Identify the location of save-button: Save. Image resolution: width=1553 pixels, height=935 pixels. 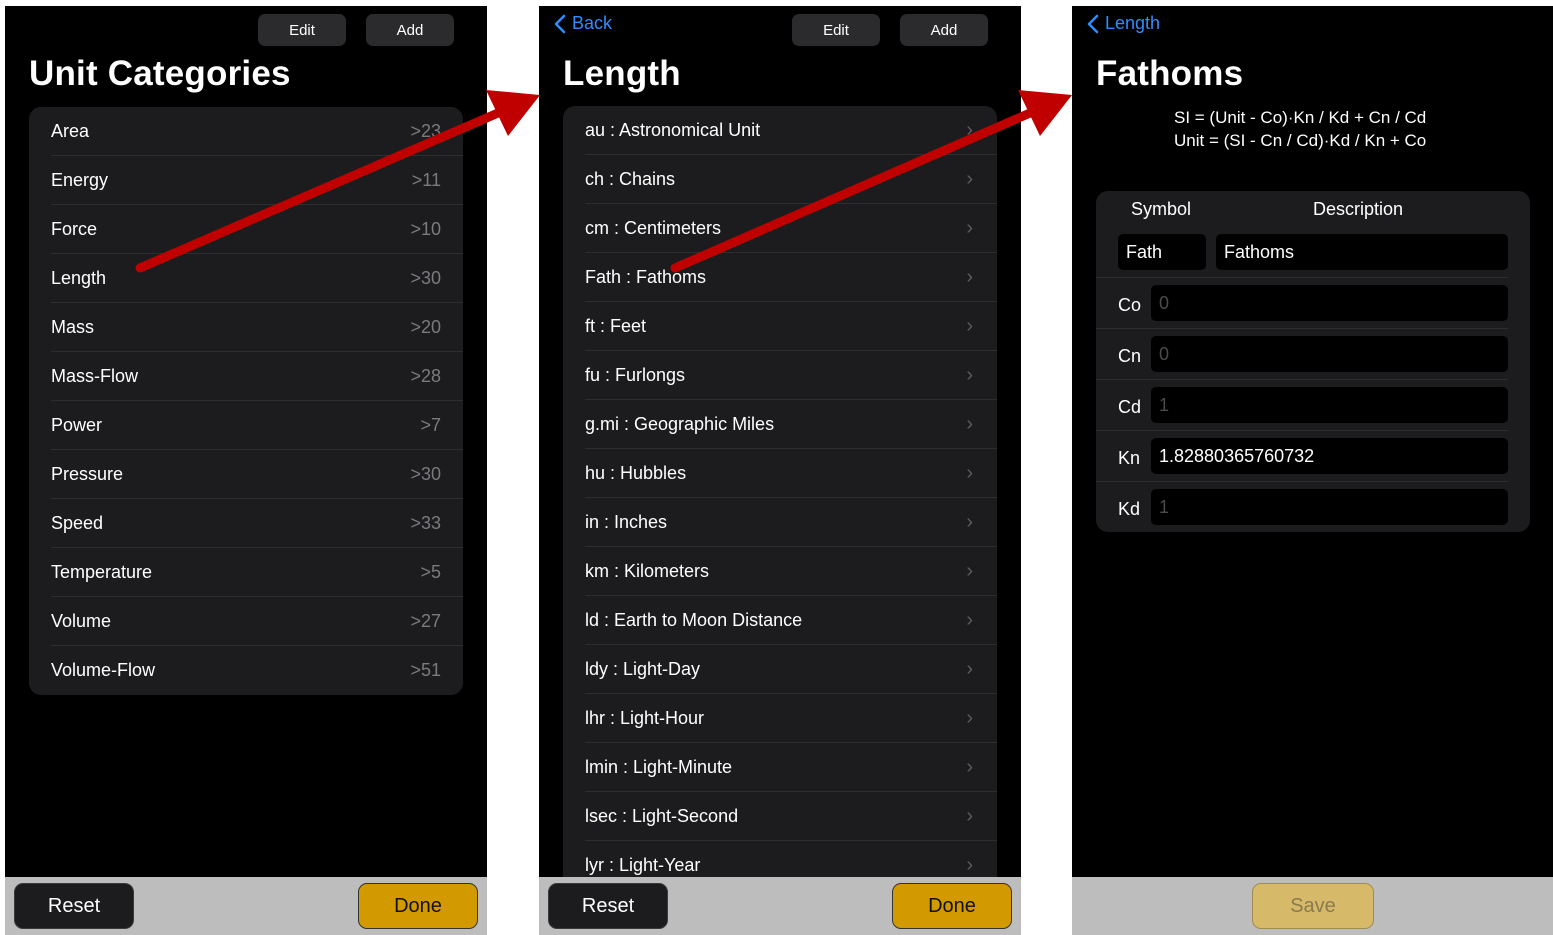
(1313, 906).